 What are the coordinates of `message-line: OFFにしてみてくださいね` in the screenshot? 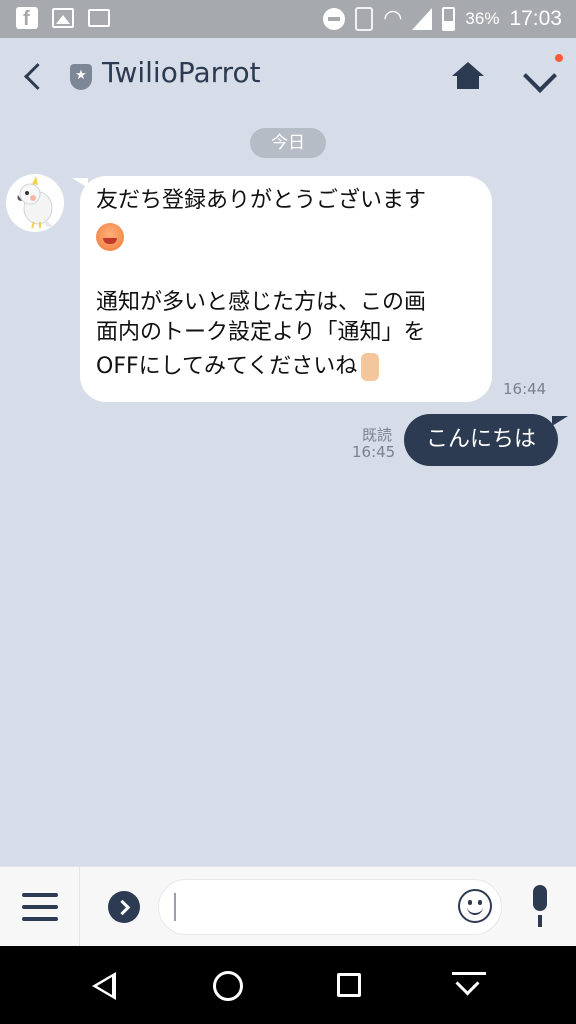 It's located at (227, 366).